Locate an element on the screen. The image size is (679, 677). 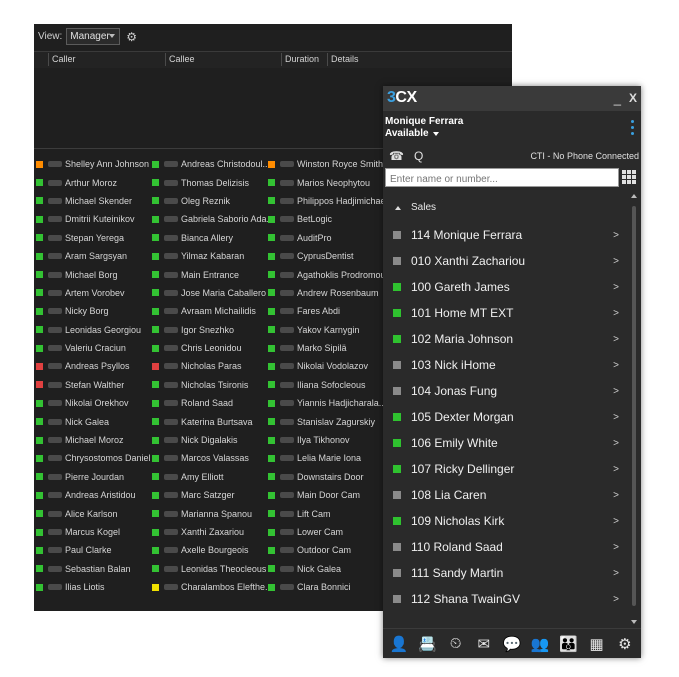
search-input is located at coordinates (502, 179).